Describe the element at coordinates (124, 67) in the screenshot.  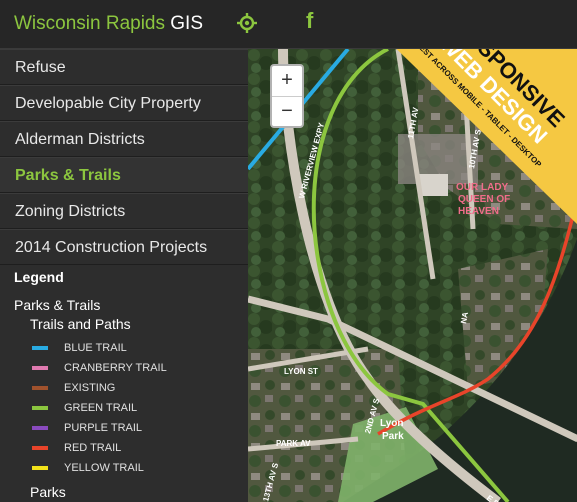
I see `menu-item: Refuse` at that location.